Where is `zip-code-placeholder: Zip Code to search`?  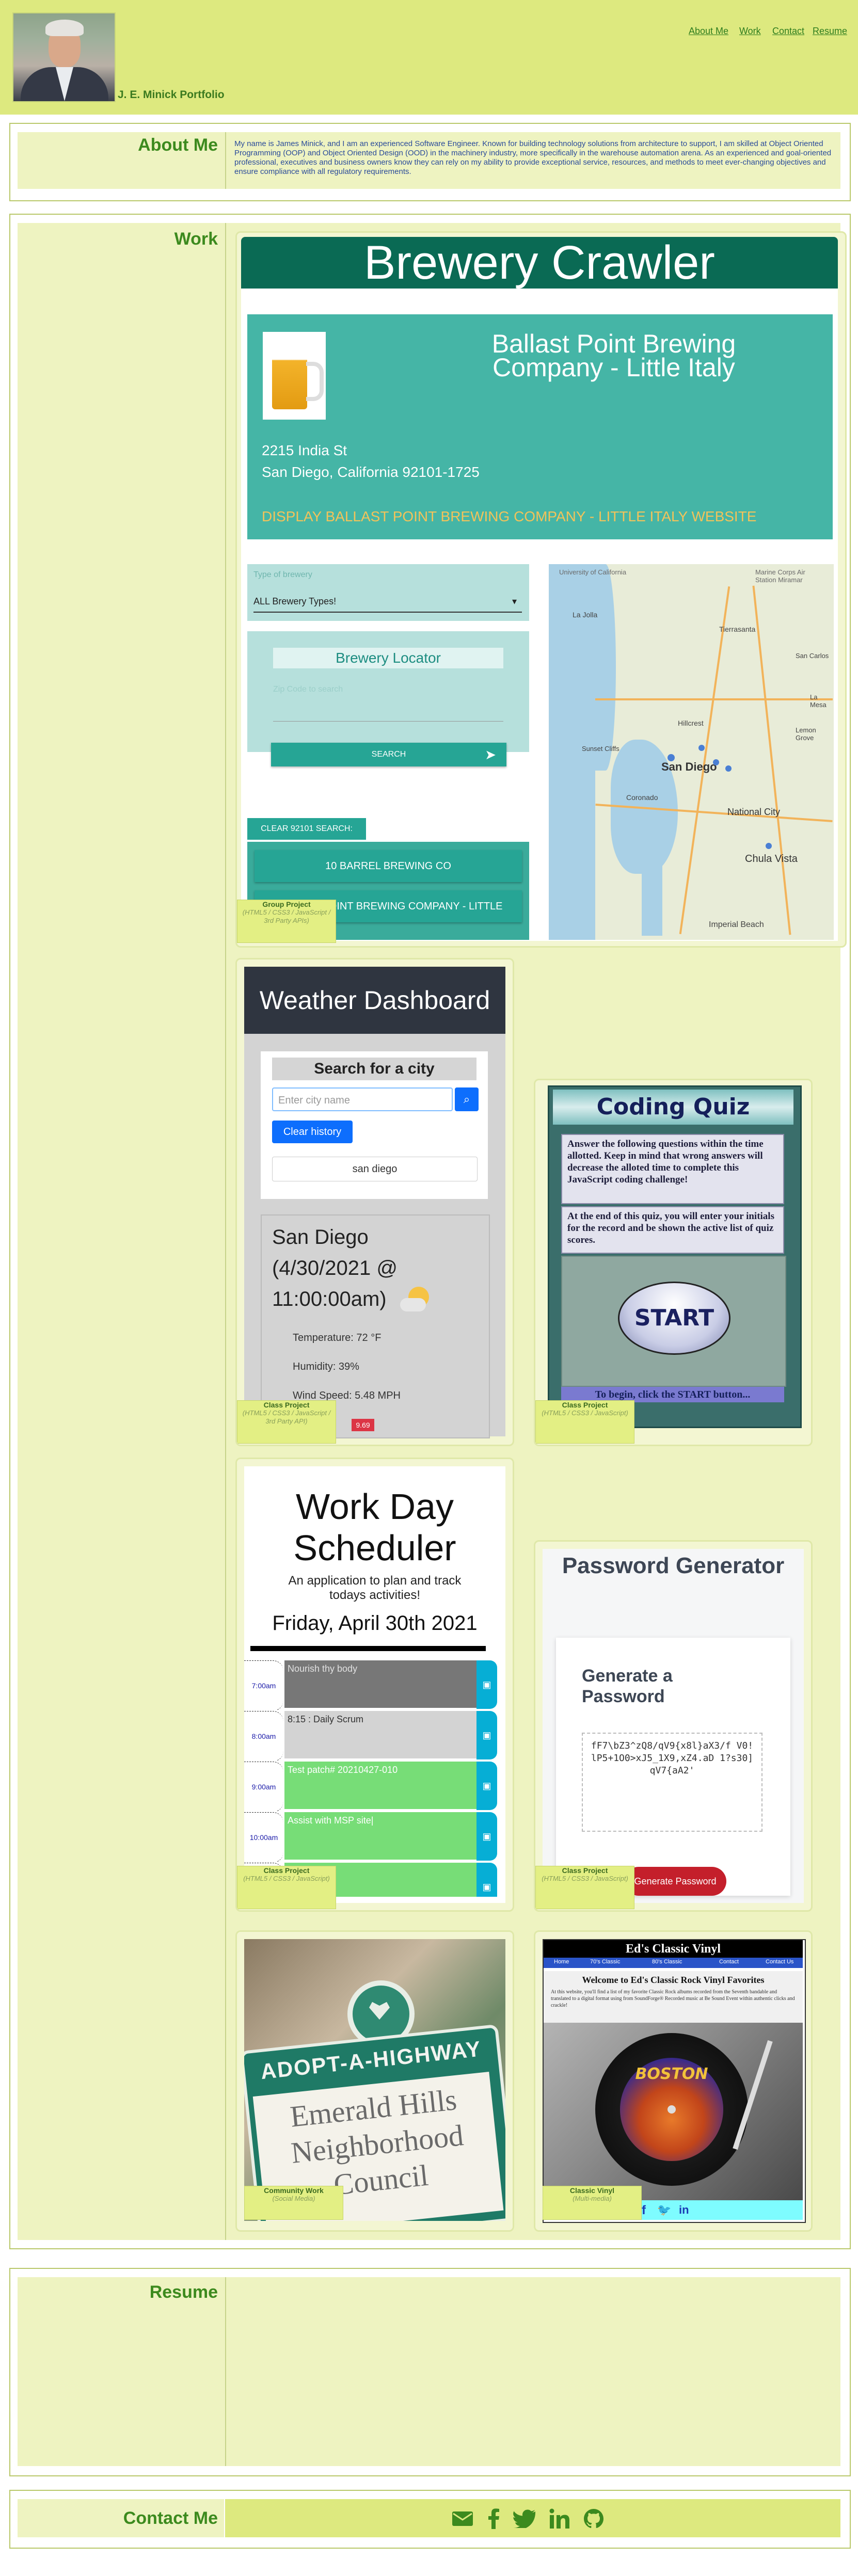
zip-code-placeholder: Zip Code to search is located at coordinates (308, 689).